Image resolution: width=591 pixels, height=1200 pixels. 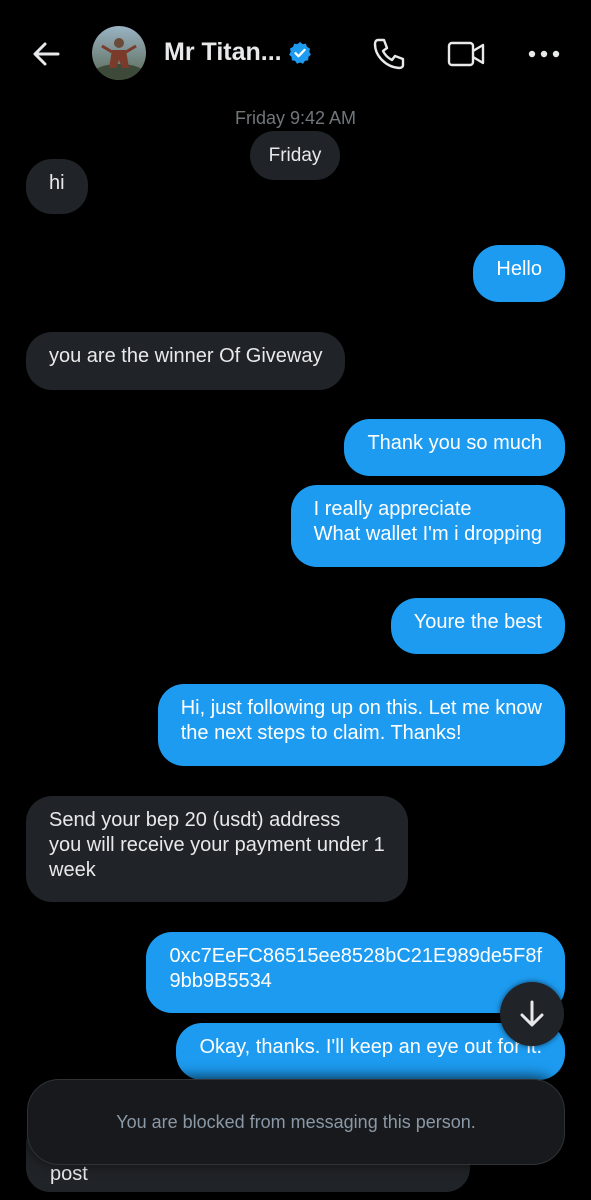 I want to click on back-arrow-icon, so click(x=46, y=54).